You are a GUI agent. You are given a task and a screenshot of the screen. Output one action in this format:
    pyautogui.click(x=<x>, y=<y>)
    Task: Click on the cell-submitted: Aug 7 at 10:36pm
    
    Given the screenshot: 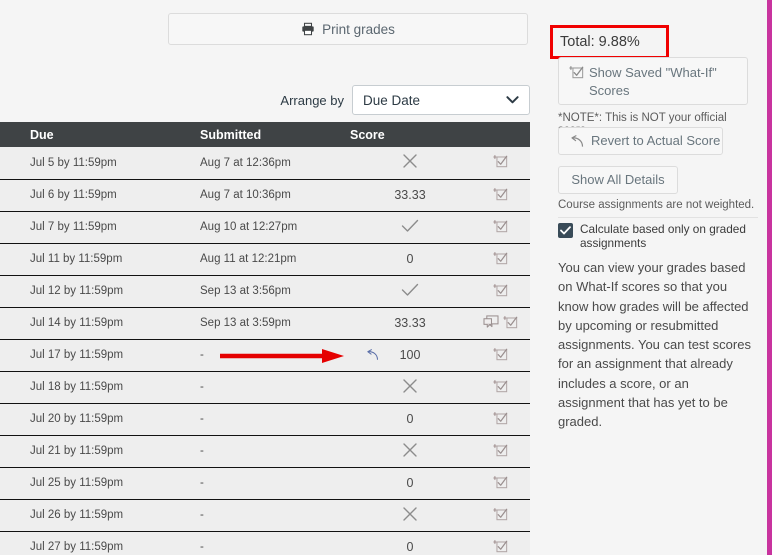 What is the action you would take?
    pyautogui.click(x=275, y=195)
    